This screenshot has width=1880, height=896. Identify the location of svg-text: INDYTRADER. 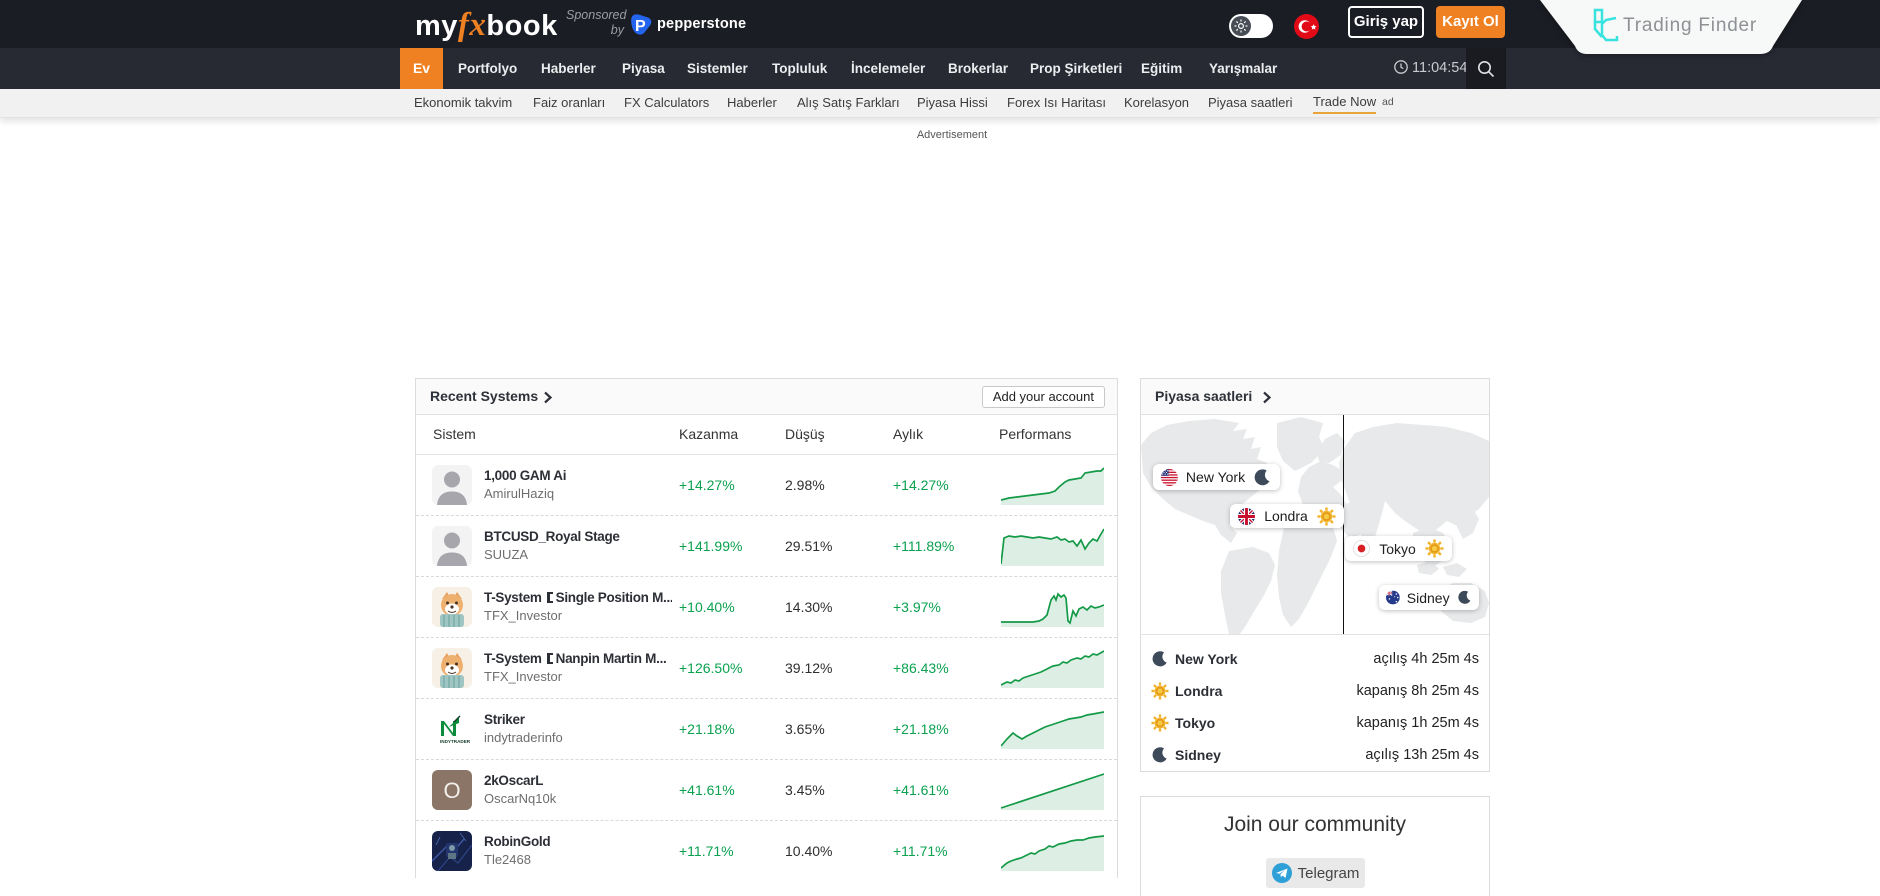
(455, 741).